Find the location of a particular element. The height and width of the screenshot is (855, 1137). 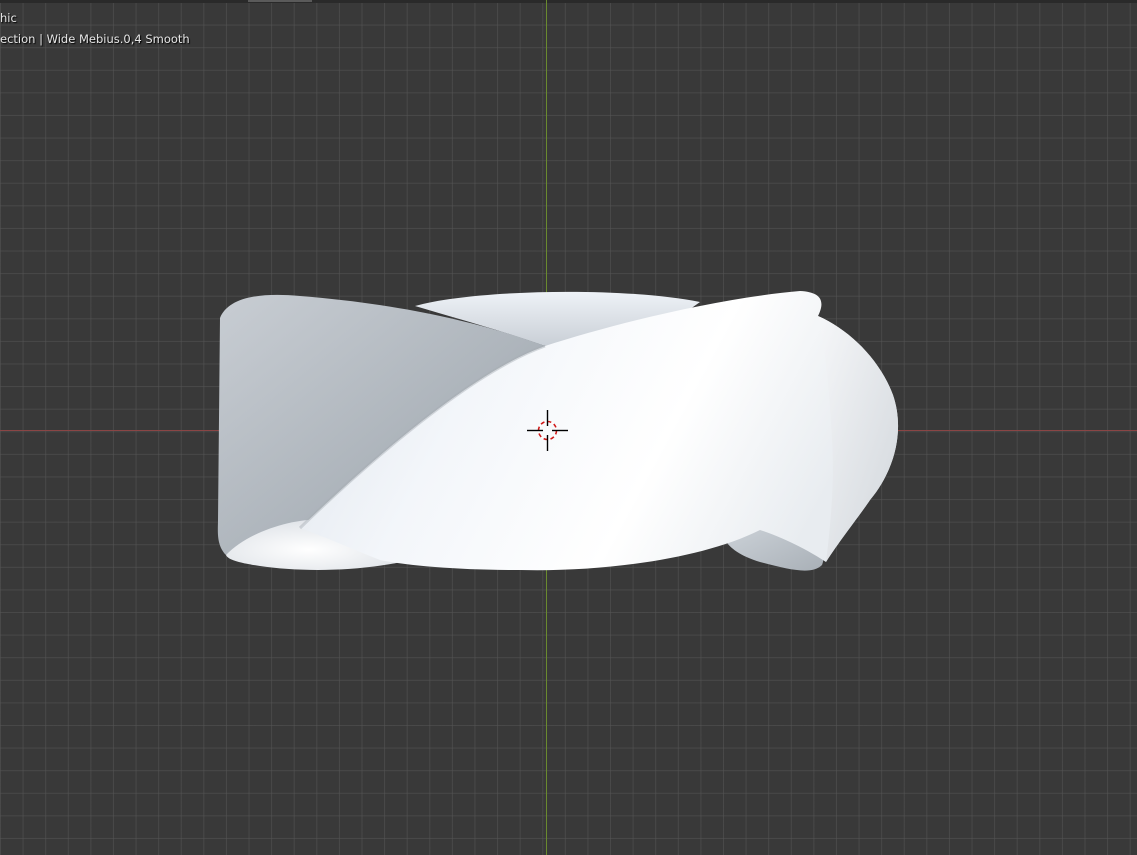

3d-cursor-icon is located at coordinates (547, 430).